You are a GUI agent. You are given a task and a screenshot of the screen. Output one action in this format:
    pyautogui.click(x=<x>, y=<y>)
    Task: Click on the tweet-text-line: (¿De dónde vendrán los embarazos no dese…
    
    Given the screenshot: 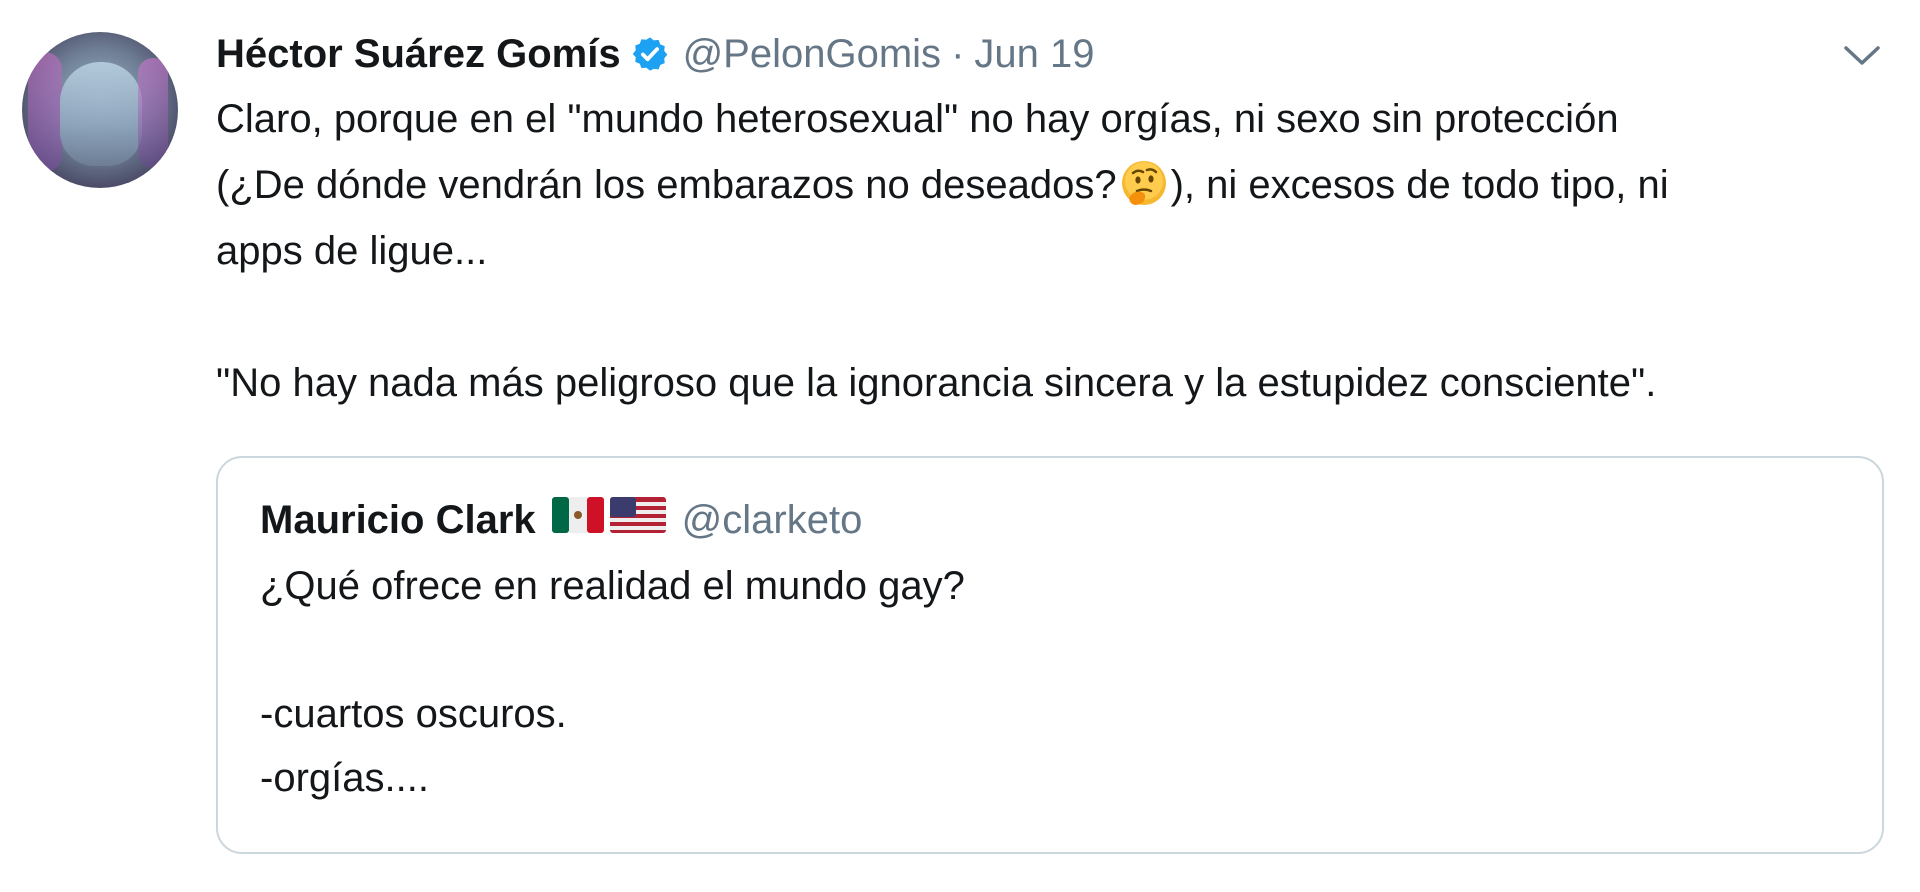 What is the action you would take?
    pyautogui.click(x=1056, y=185)
    